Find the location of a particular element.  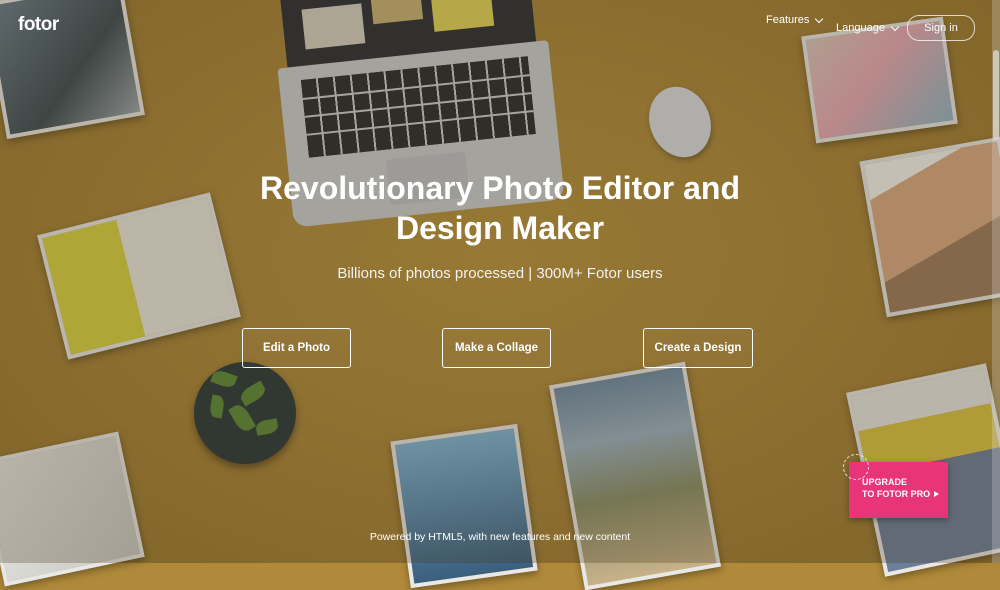

upgrade-pro-button: UPGRADE TO FOTOR PRO is located at coordinates (895, 486).